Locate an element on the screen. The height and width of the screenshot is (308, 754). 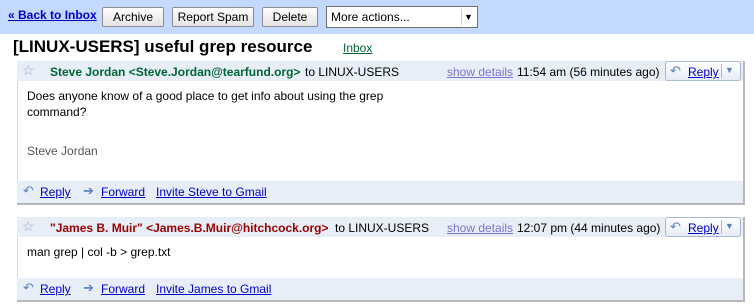
conversation-subject: [LINUX-USERS] useful grep resource is located at coordinates (163, 46).